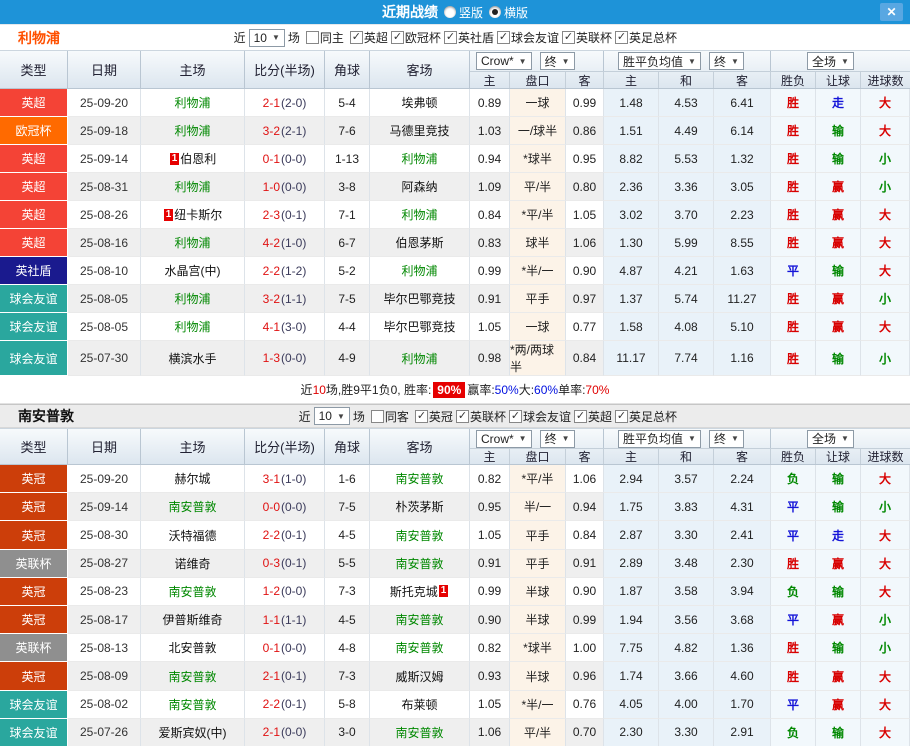 This screenshot has width=910, height=746. Describe the element at coordinates (441, 416) in the screenshot. I see `league-filter-label: 英冠` at that location.